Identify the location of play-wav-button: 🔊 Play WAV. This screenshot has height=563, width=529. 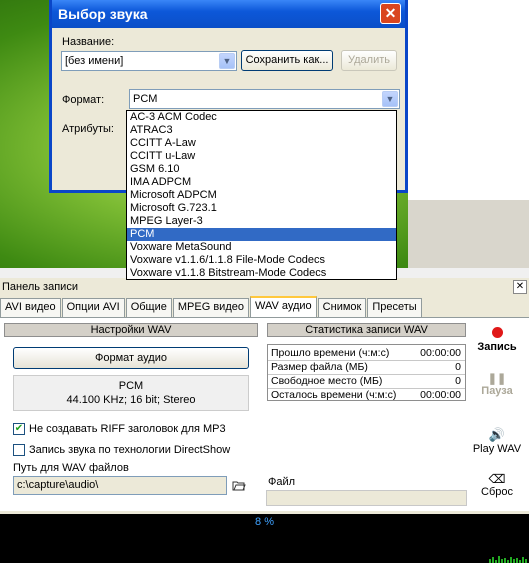
(497, 441).